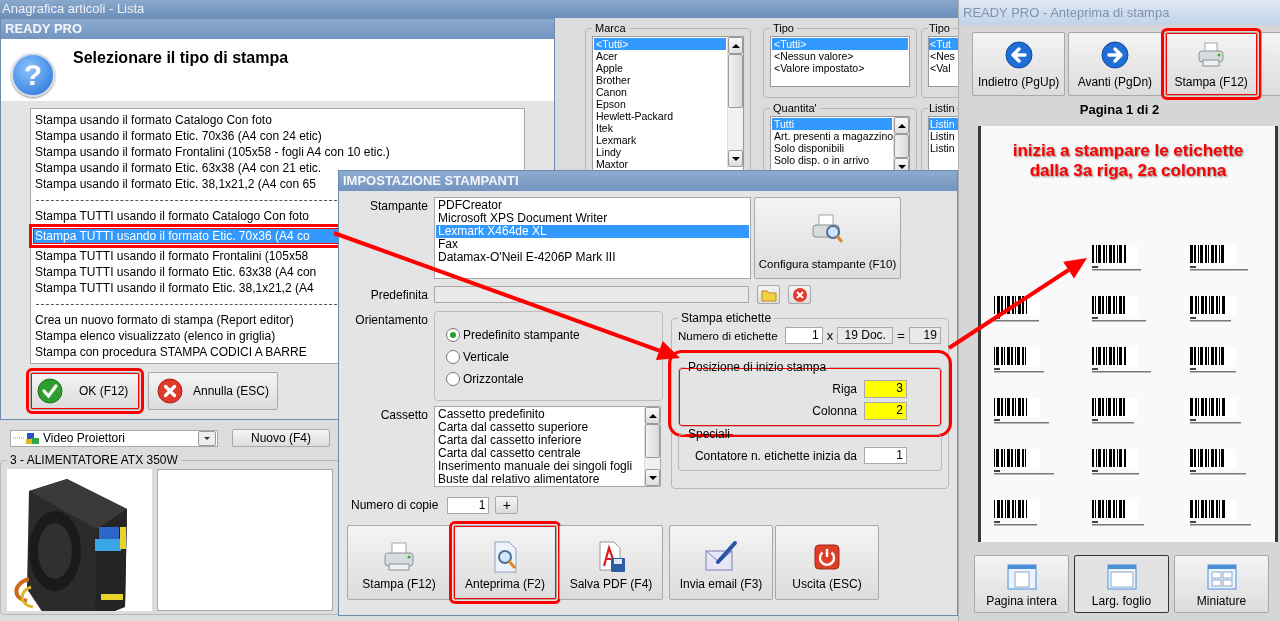  I want to click on envelope-pen-icon, so click(721, 557).